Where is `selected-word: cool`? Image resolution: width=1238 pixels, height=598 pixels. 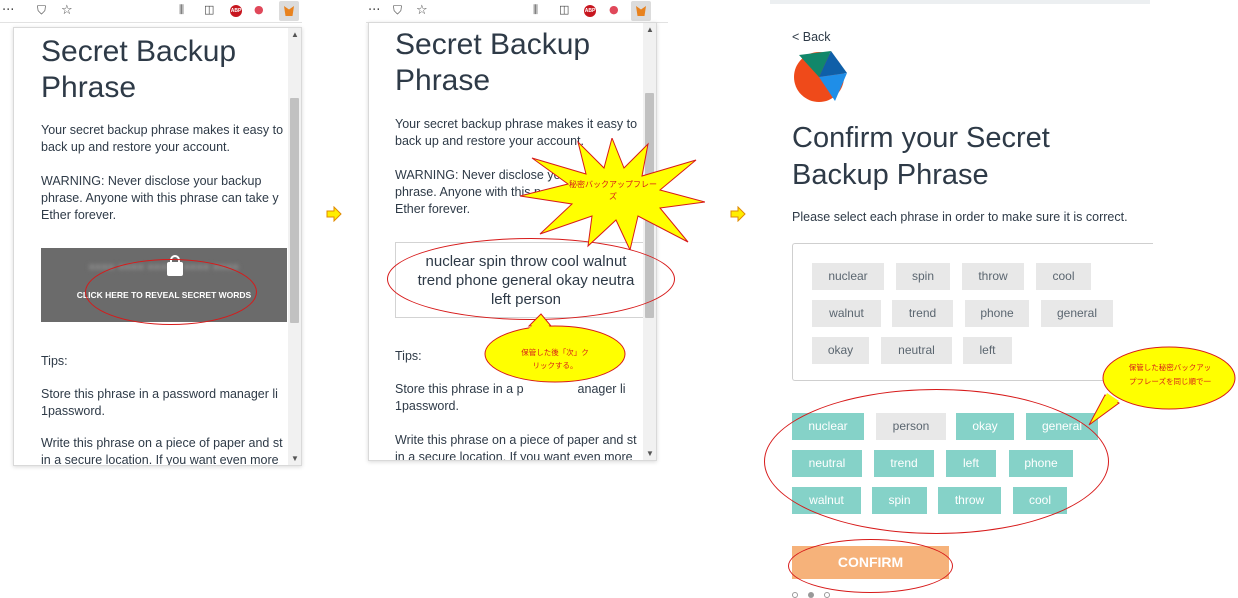
selected-word: cool is located at coordinates (1063, 276).